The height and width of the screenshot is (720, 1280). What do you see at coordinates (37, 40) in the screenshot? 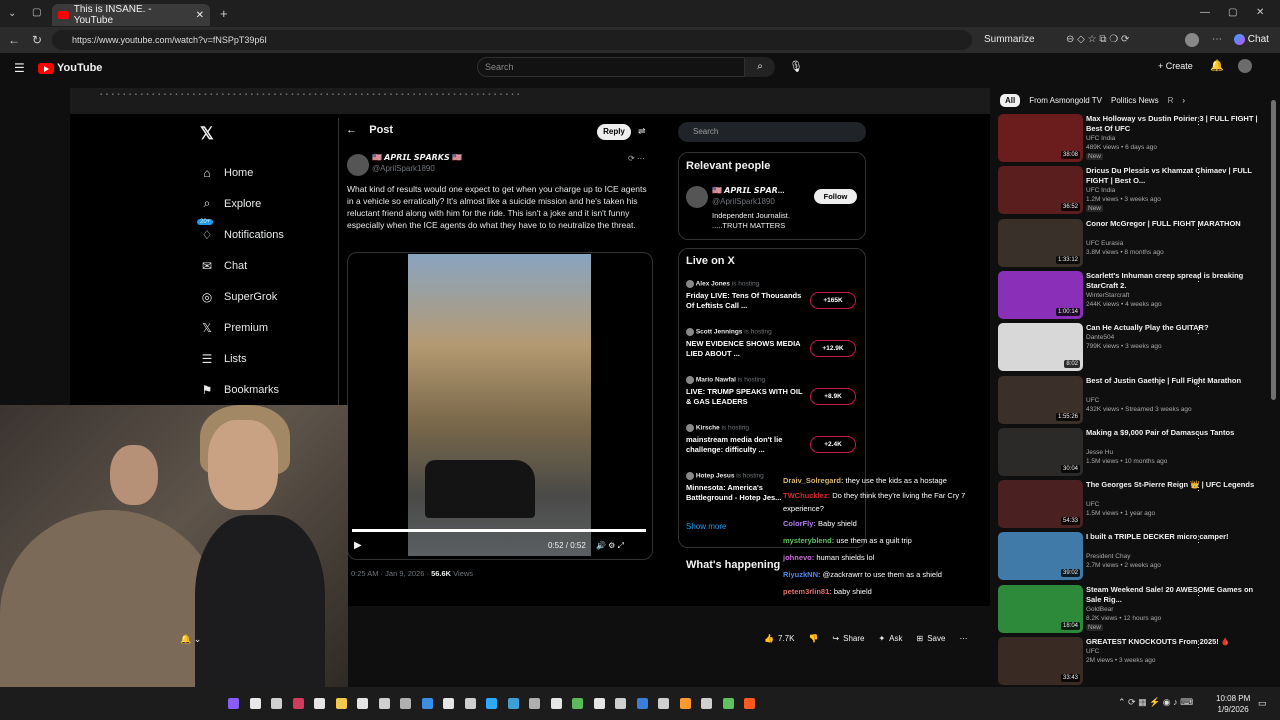
I see `reload-icon: ↻` at bounding box center [37, 40].